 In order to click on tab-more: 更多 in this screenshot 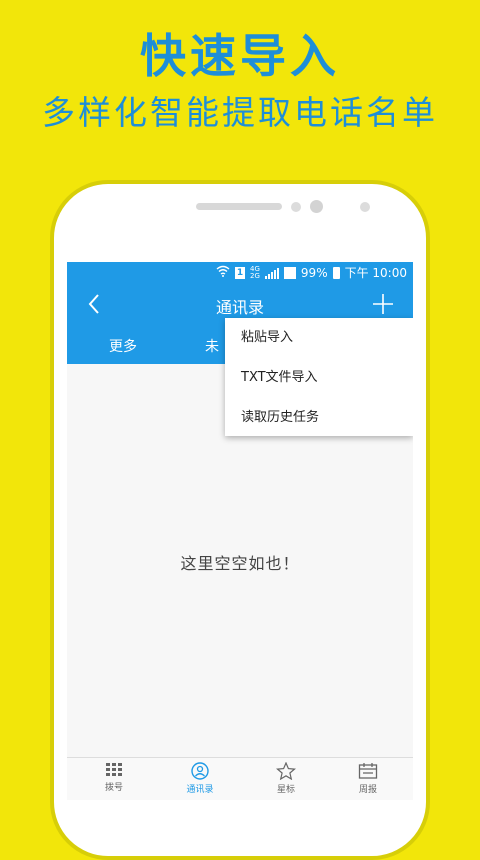, I will do `click(123, 346)`.